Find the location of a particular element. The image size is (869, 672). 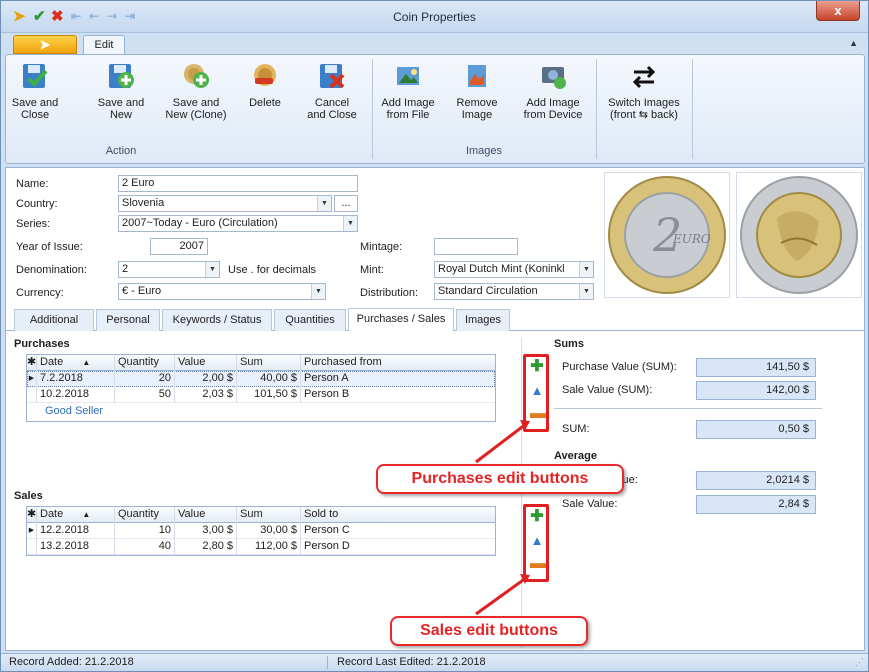

save-new-label-1: Save and is located at coordinates (121, 103).